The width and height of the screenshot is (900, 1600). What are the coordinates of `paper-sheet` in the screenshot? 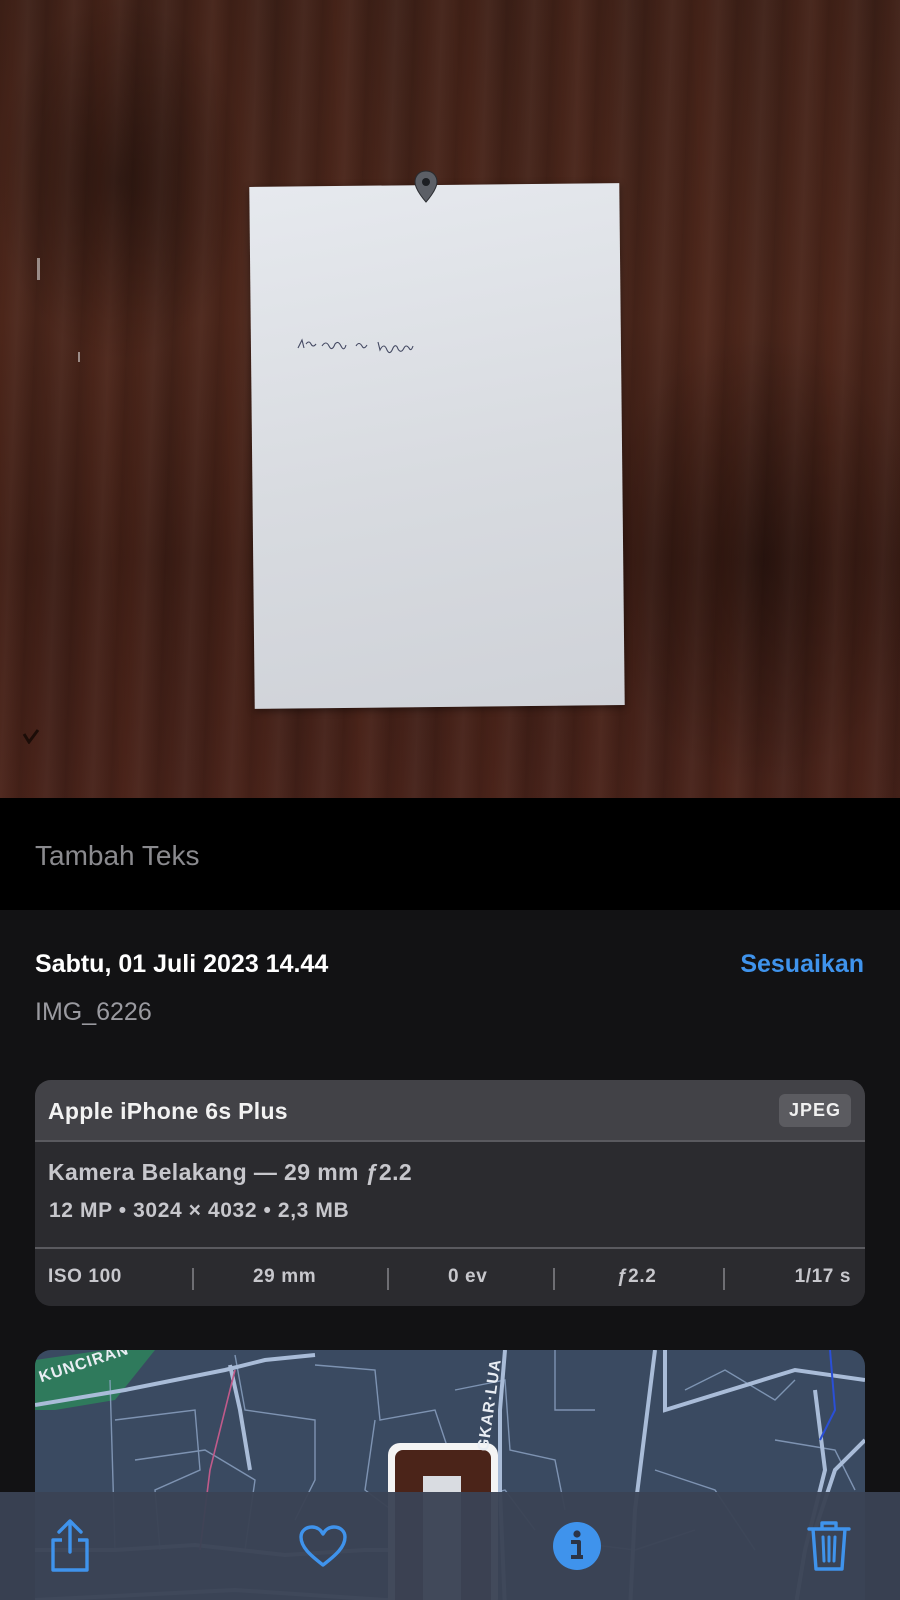 It's located at (437, 446).